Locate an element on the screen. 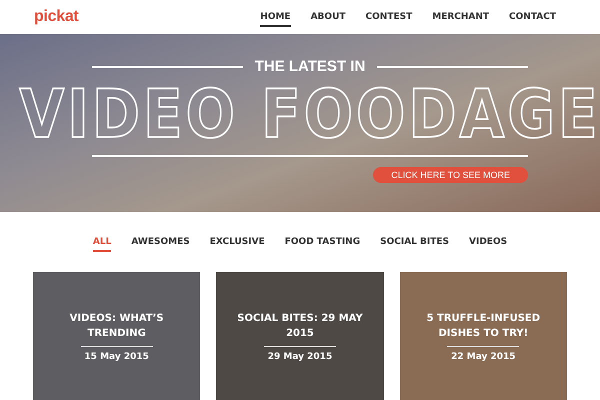 The width and height of the screenshot is (600, 400). nav-link: CONTEST is located at coordinates (389, 17).